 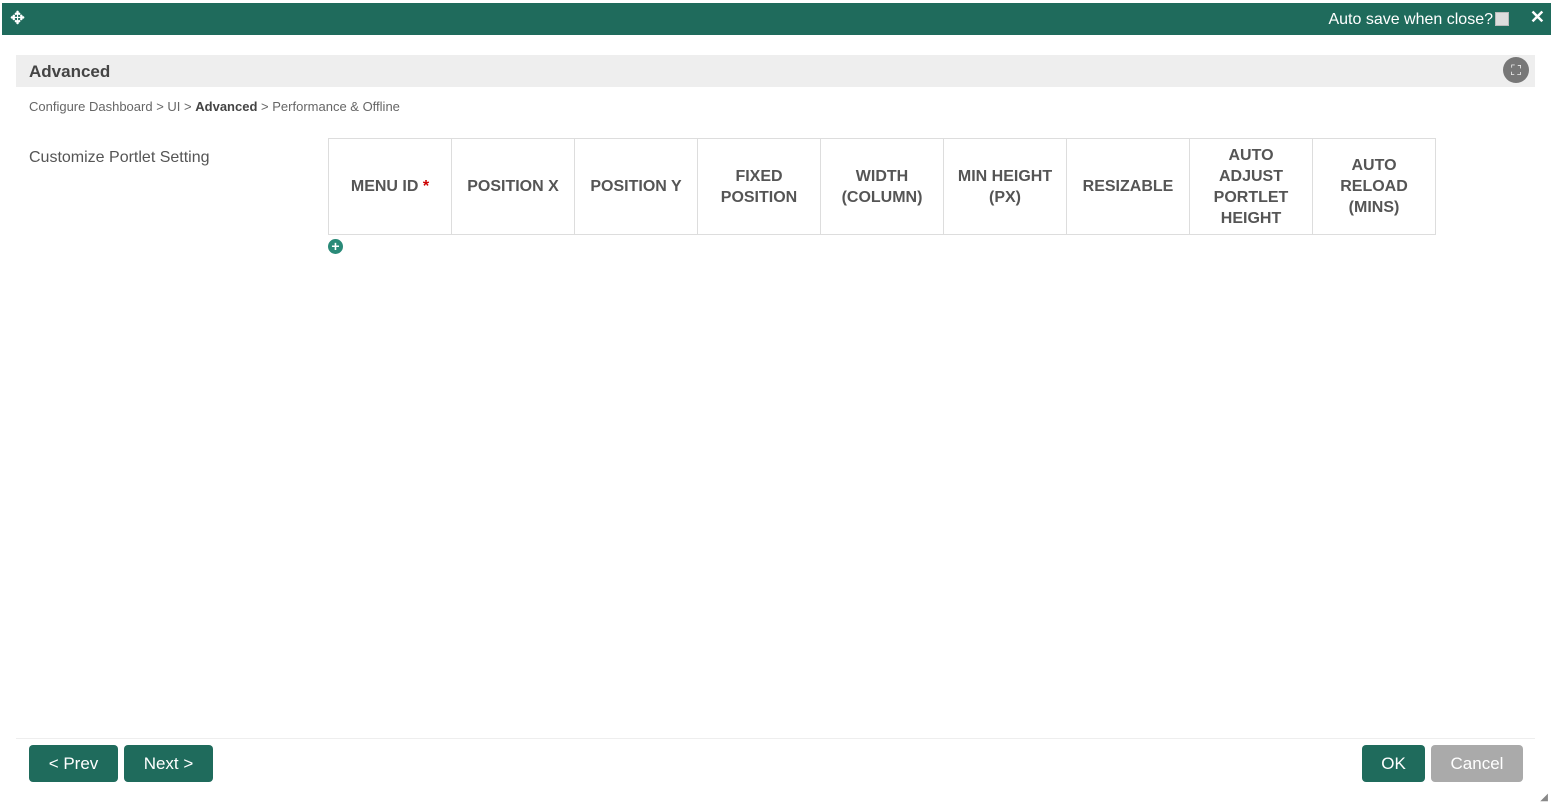 What do you see at coordinates (1374, 186) in the screenshot?
I see `column-header: AUTO RELOAD (MINS)` at bounding box center [1374, 186].